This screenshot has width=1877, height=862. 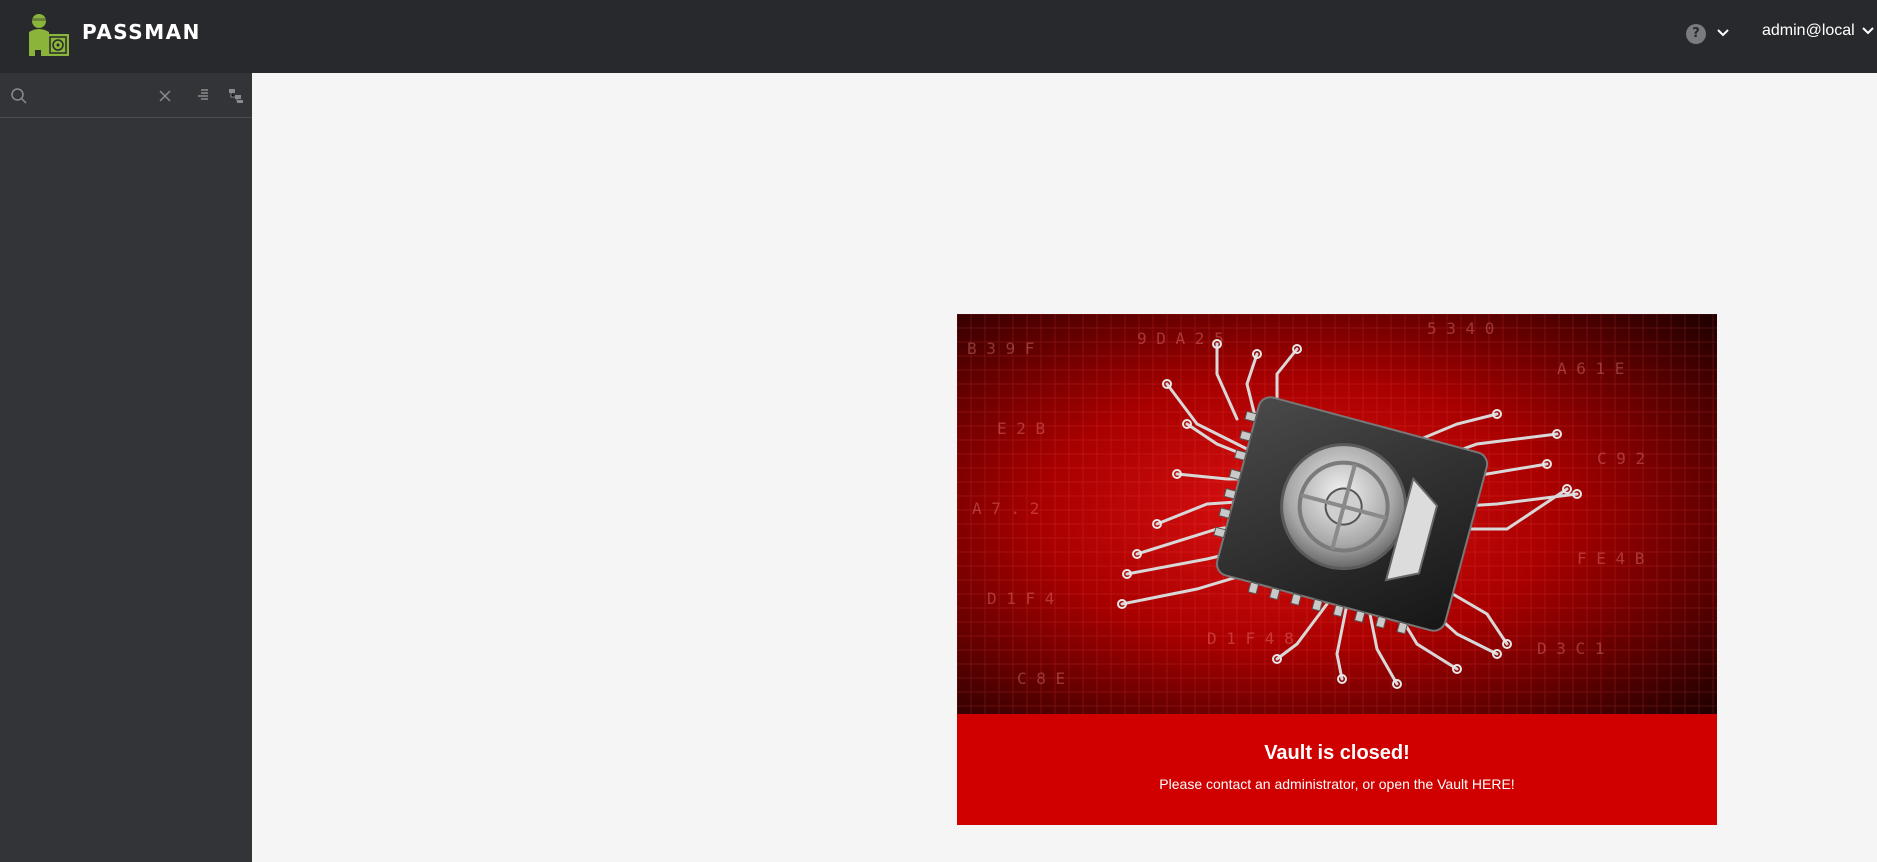 I want to click on search-bar, so click(x=126, y=95).